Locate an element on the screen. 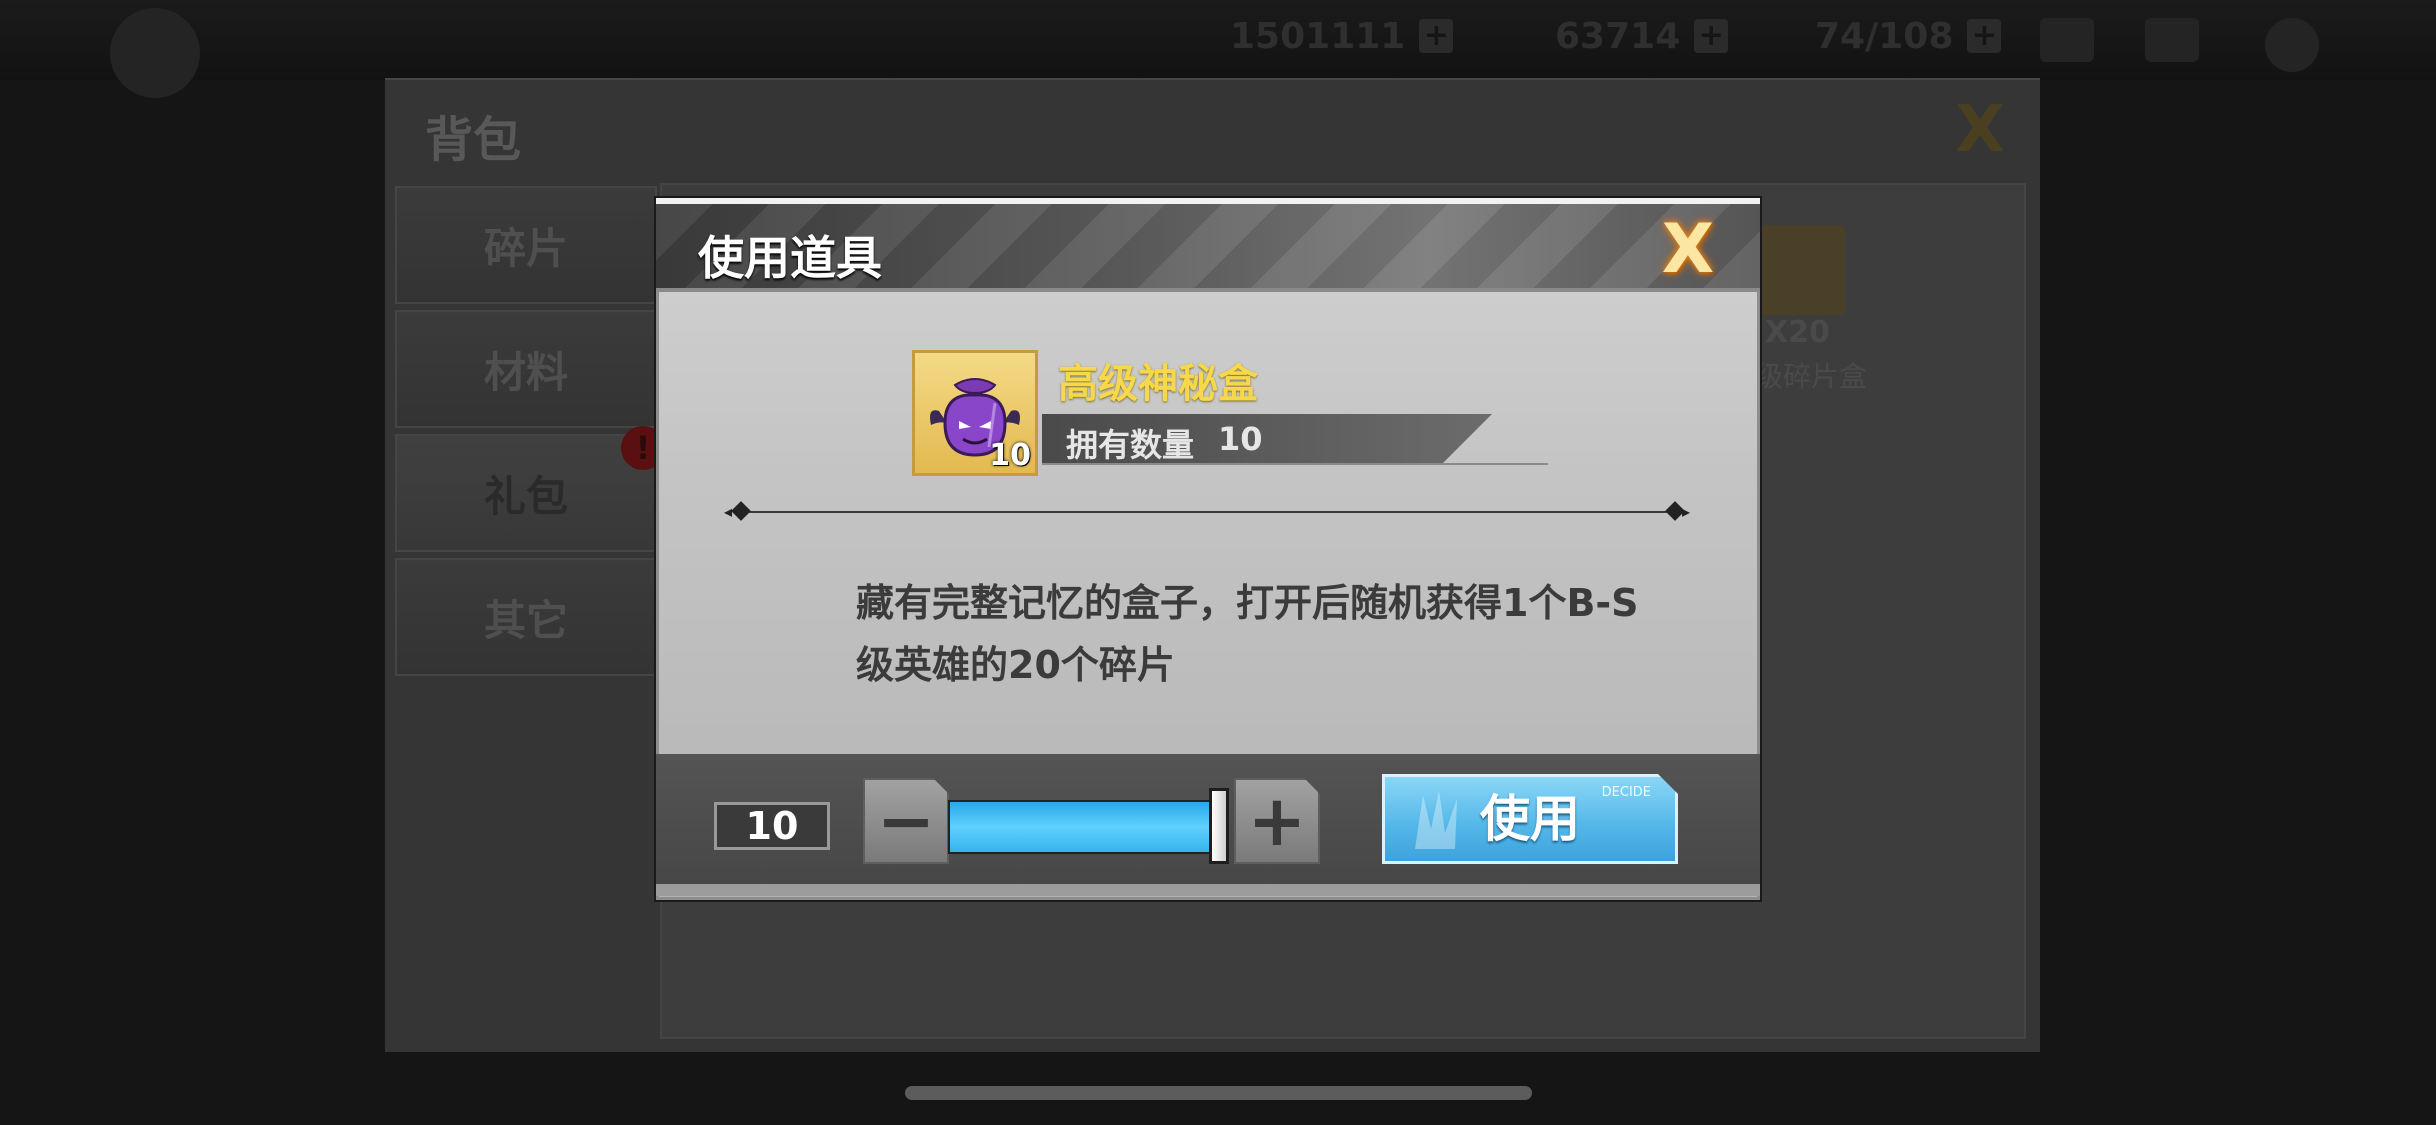 Image resolution: width=2436 pixels, height=1125 pixels. tab-others-label: 其它 is located at coordinates (525, 620).